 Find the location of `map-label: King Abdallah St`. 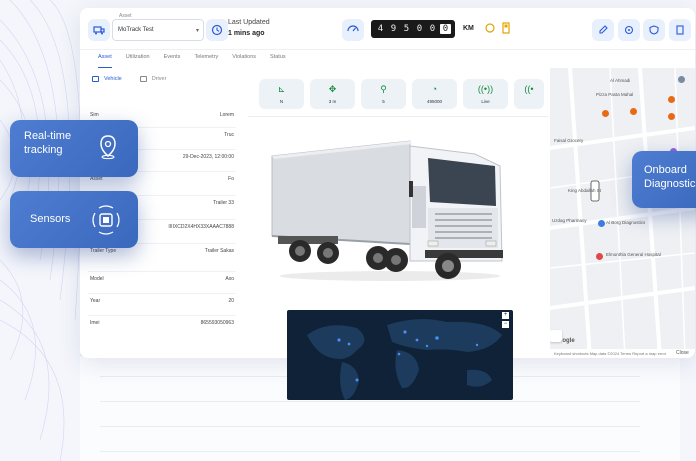

map-label: King Abdallah St is located at coordinates (585, 190).